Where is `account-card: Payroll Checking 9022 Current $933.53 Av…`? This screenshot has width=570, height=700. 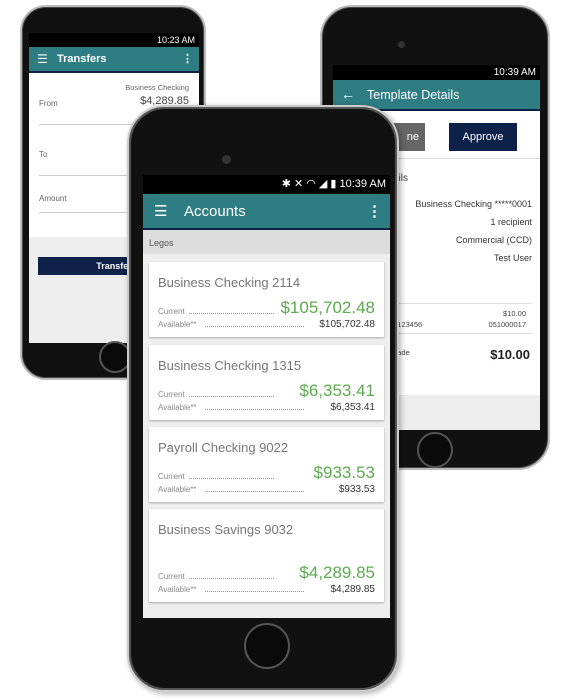 account-card: Payroll Checking 9022 Current $933.53 Av… is located at coordinates (266, 464).